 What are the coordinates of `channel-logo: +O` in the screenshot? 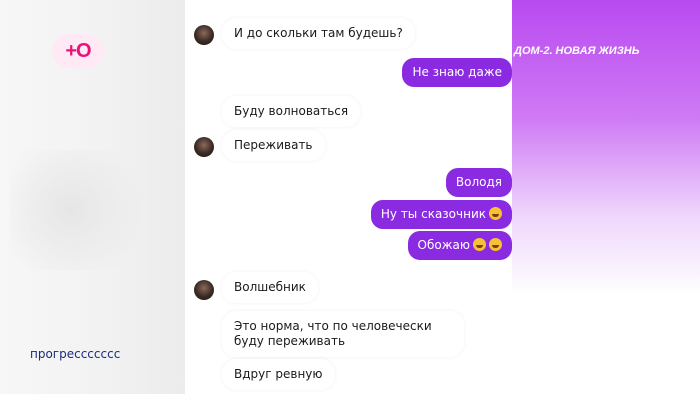 It's located at (78, 51).